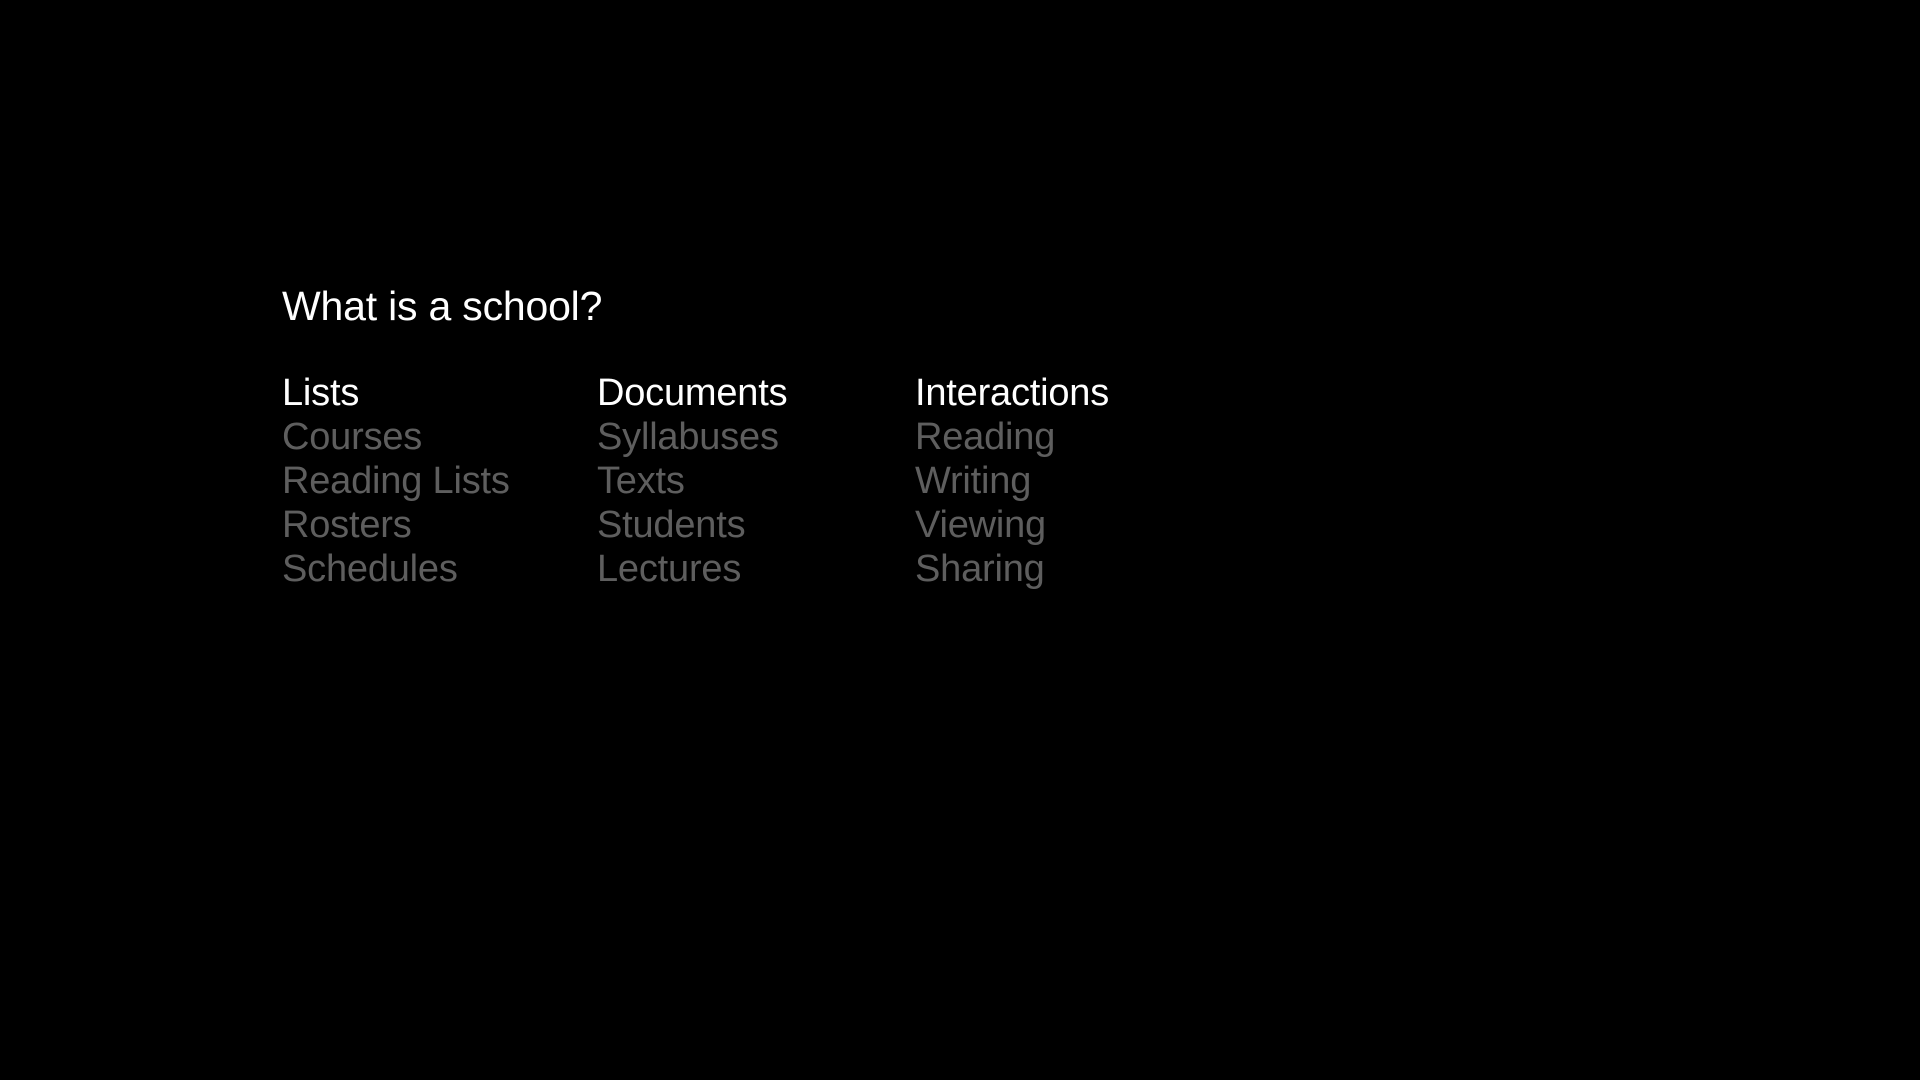 This screenshot has width=1920, height=1080. I want to click on list-item: Syllabuses, so click(688, 437).